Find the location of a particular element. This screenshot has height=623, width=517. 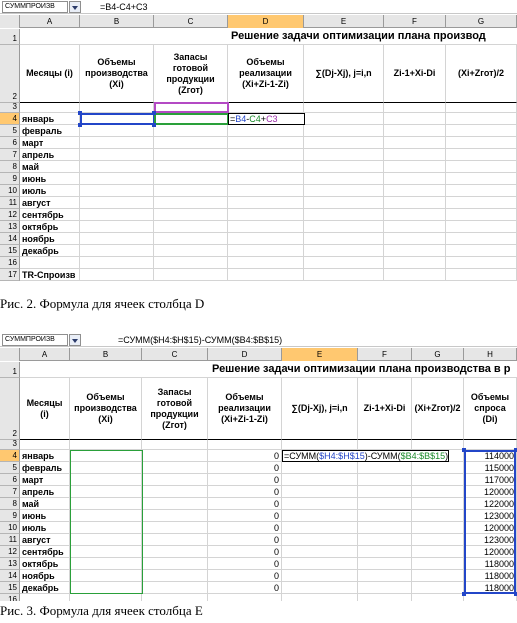

column-header-c: C is located at coordinates (191, 21).